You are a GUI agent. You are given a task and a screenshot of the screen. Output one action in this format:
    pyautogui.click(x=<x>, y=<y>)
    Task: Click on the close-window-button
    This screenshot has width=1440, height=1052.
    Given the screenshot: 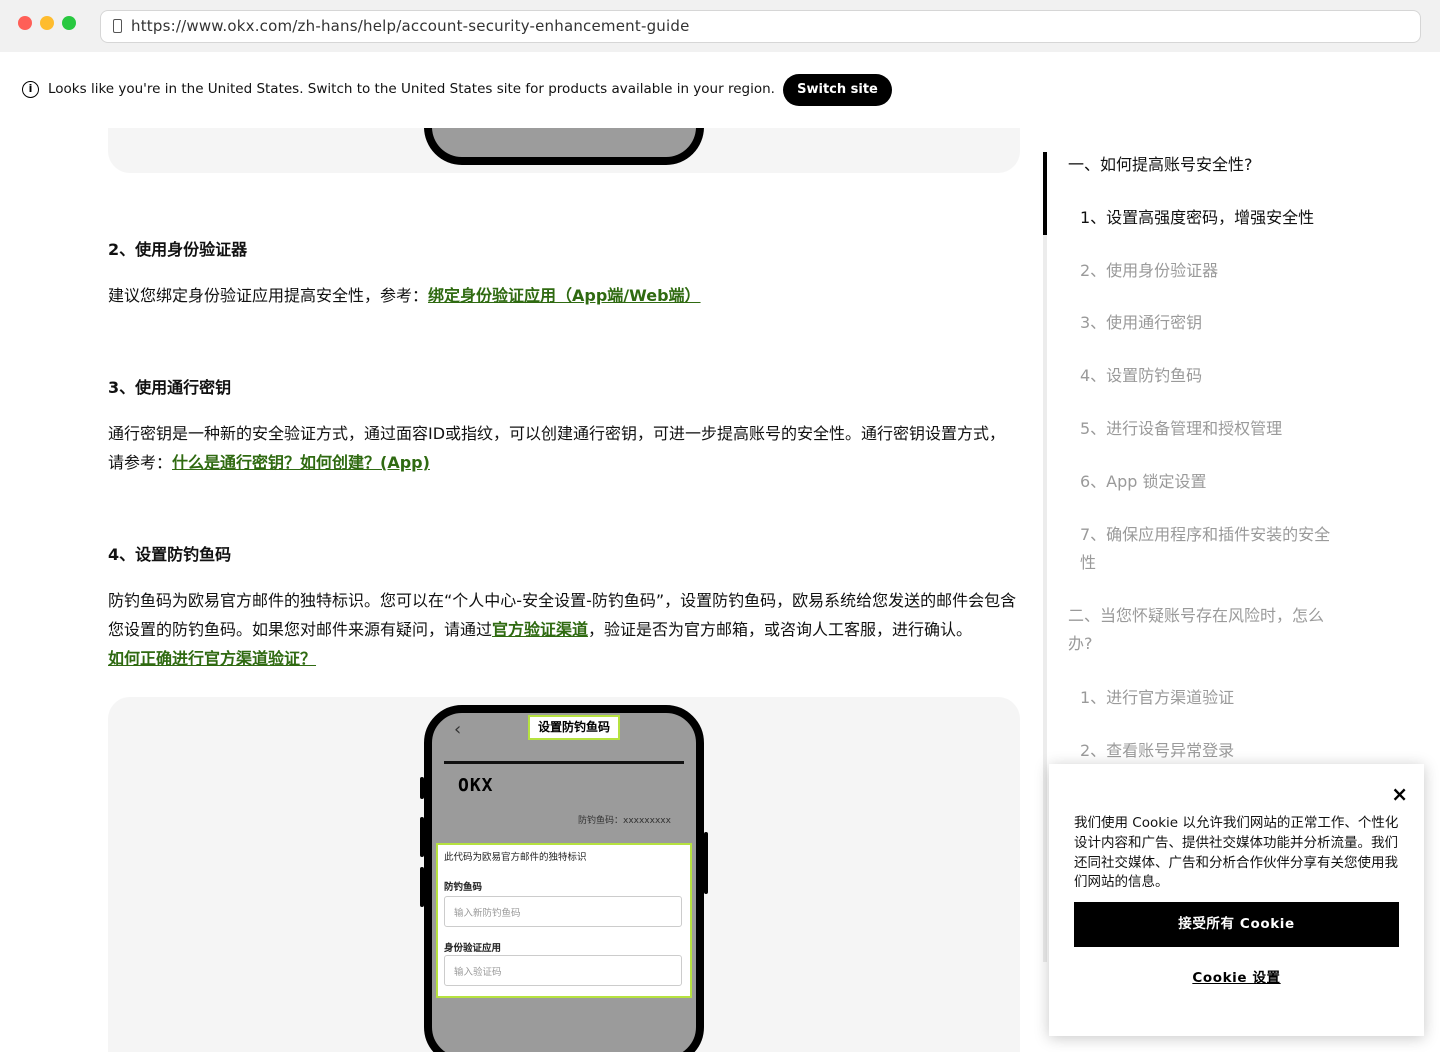 What is the action you would take?
    pyautogui.click(x=25, y=23)
    